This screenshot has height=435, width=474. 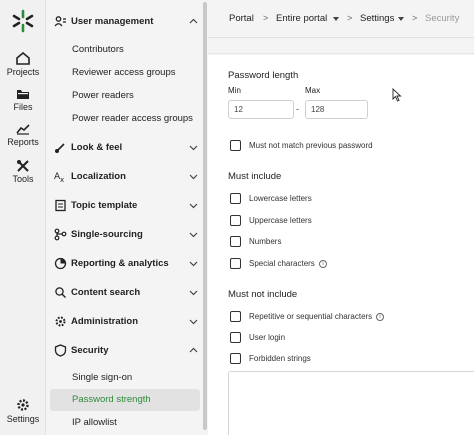 What do you see at coordinates (60, 234) in the screenshot?
I see `branch-icon` at bounding box center [60, 234].